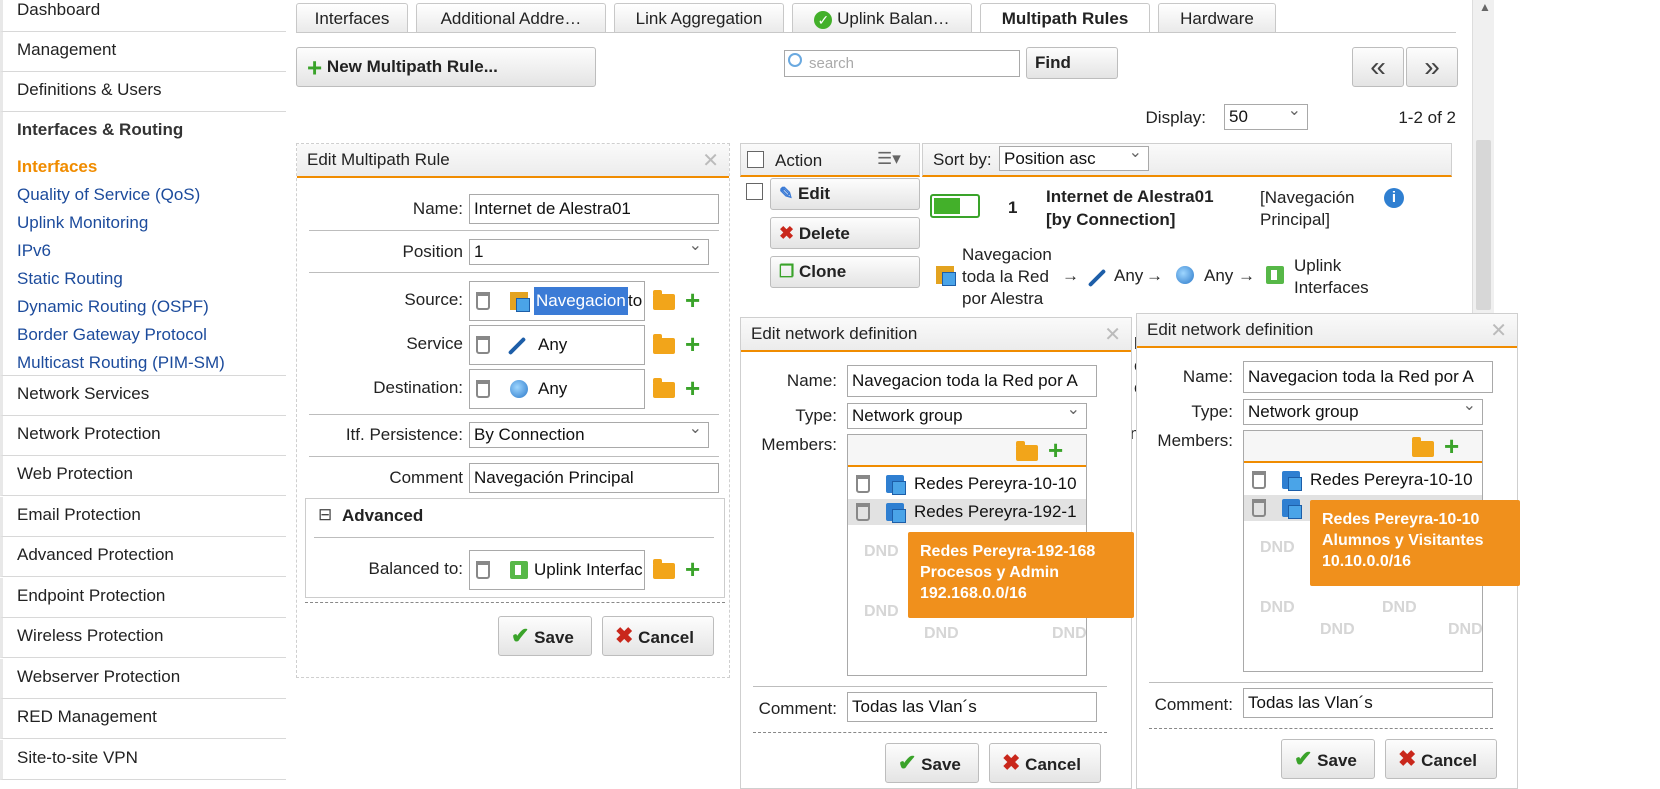 The height and width of the screenshot is (789, 1660). I want to click on delete-rule-button: ✖ Delete, so click(845, 233).